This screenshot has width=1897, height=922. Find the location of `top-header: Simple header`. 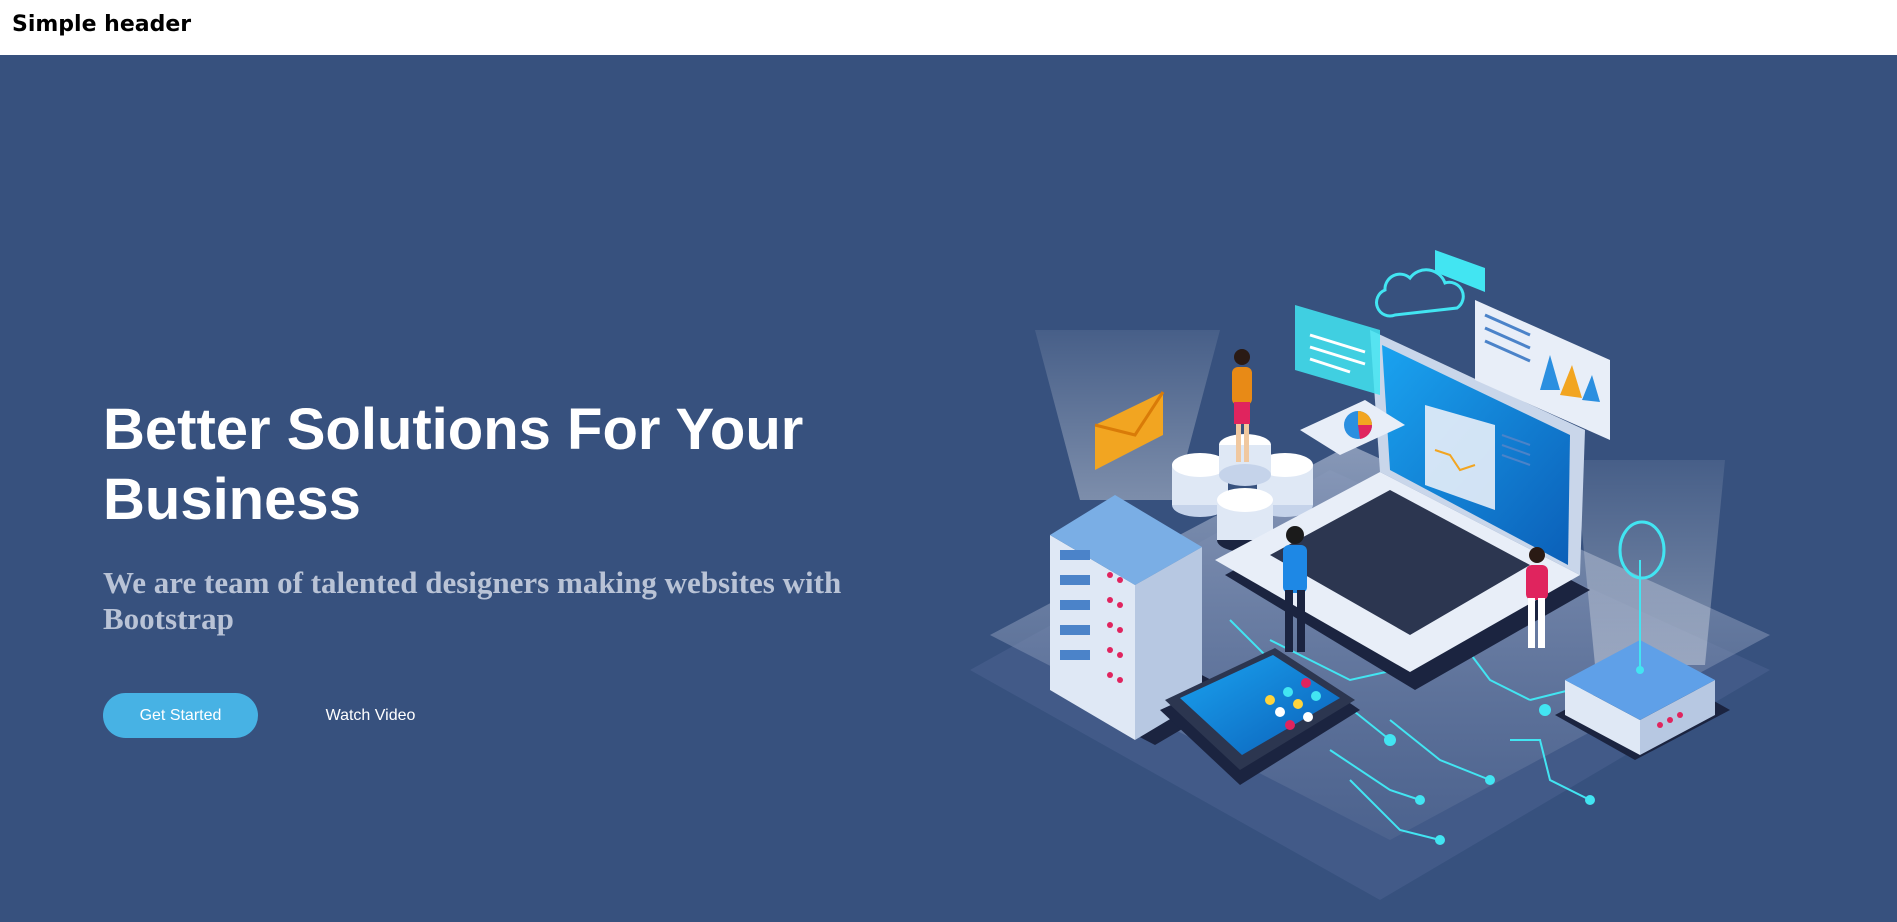

top-header: Simple header is located at coordinates (948, 27).